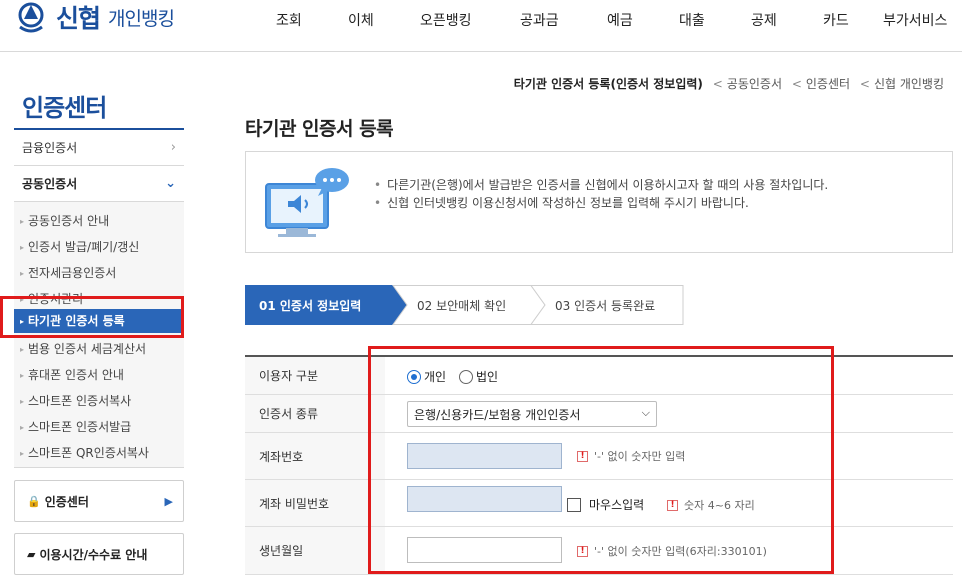 Image resolution: width=962 pixels, height=576 pixels. What do you see at coordinates (315, 456) in the screenshot?
I see `row-label: 계좌번호` at bounding box center [315, 456].